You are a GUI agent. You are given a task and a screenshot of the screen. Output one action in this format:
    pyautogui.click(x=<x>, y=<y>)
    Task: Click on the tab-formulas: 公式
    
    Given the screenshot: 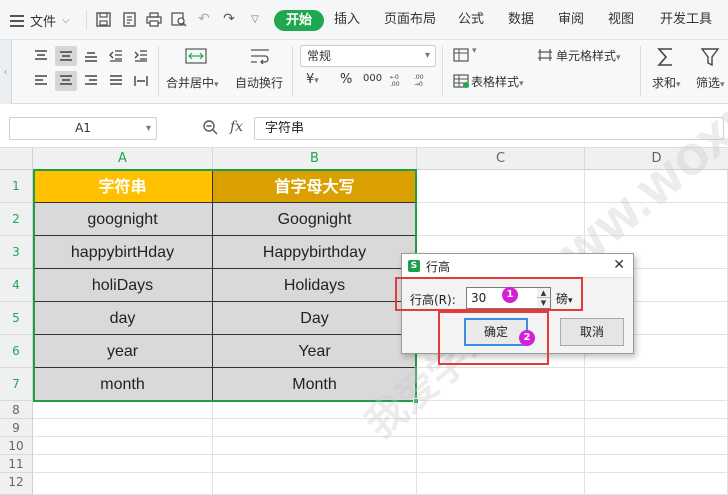 What is the action you would take?
    pyautogui.click(x=471, y=20)
    